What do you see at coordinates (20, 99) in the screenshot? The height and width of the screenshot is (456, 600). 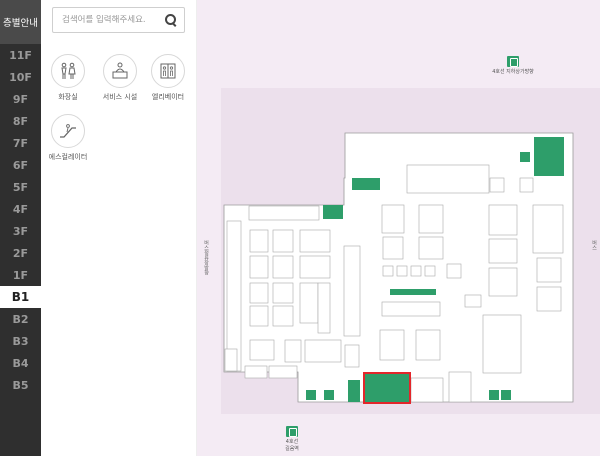 I see `floor-item-9f: 9F` at bounding box center [20, 99].